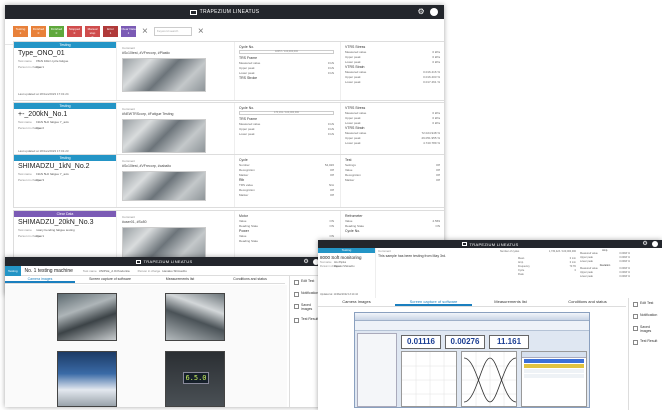 Image resolution: width=662 pixels, height=410 pixels. What do you see at coordinates (296, 282) in the screenshot?
I see `edit-icon` at bounding box center [296, 282].